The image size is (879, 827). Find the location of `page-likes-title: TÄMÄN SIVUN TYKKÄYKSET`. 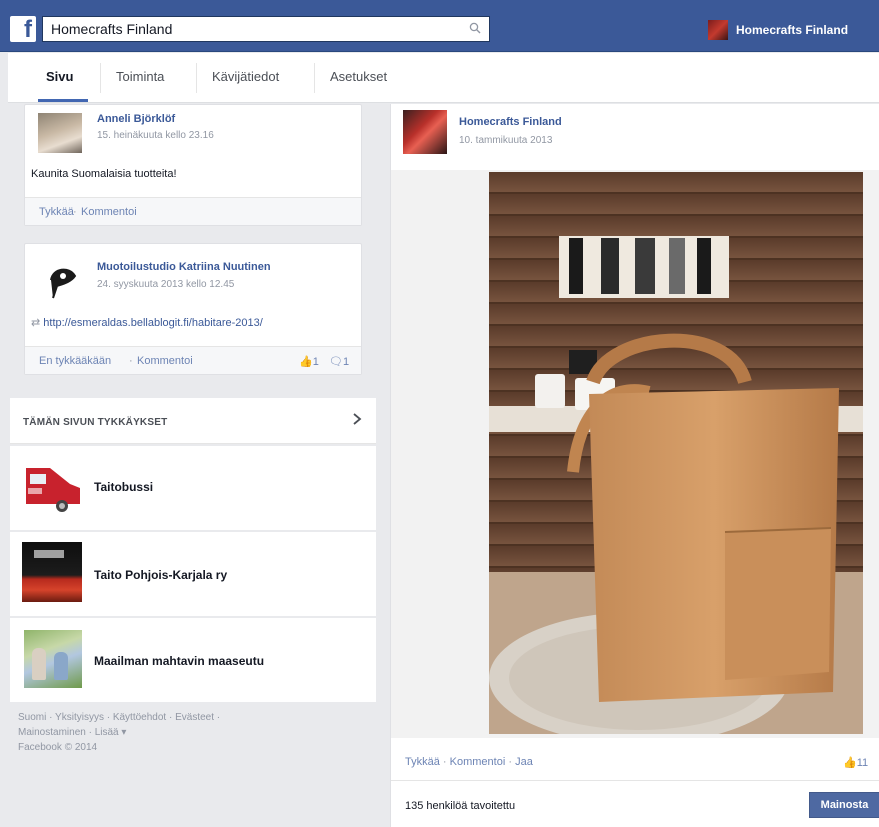

page-likes-title: TÄMÄN SIVUN TYKKÄYKSET is located at coordinates (95, 422).